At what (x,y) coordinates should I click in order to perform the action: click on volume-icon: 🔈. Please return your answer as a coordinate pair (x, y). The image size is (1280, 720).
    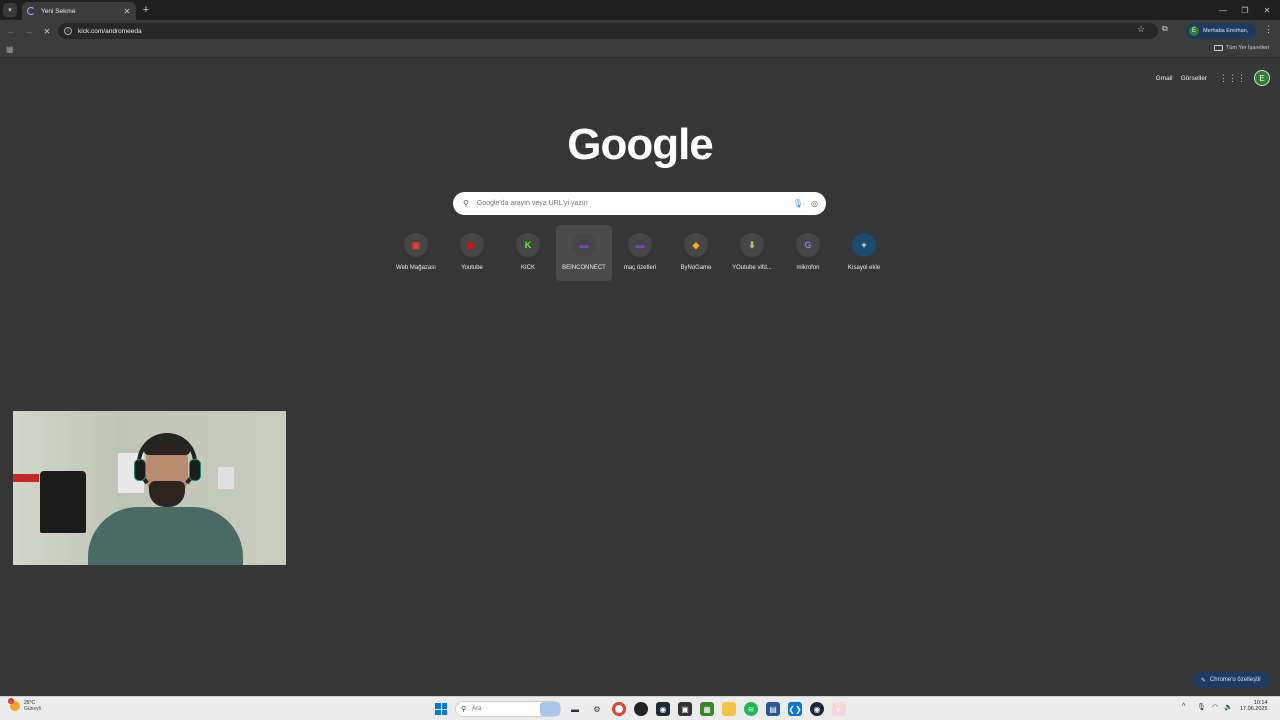
    Looking at the image, I should click on (1228, 707).